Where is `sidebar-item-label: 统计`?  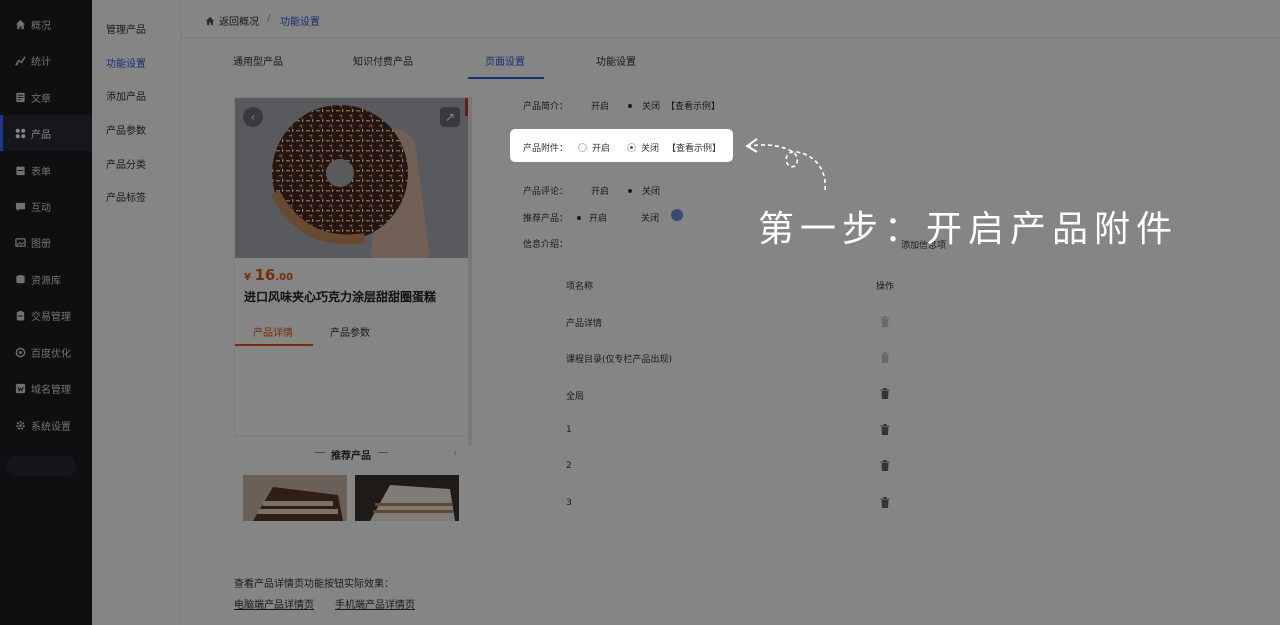
sidebar-item-label: 统计 is located at coordinates (41, 62).